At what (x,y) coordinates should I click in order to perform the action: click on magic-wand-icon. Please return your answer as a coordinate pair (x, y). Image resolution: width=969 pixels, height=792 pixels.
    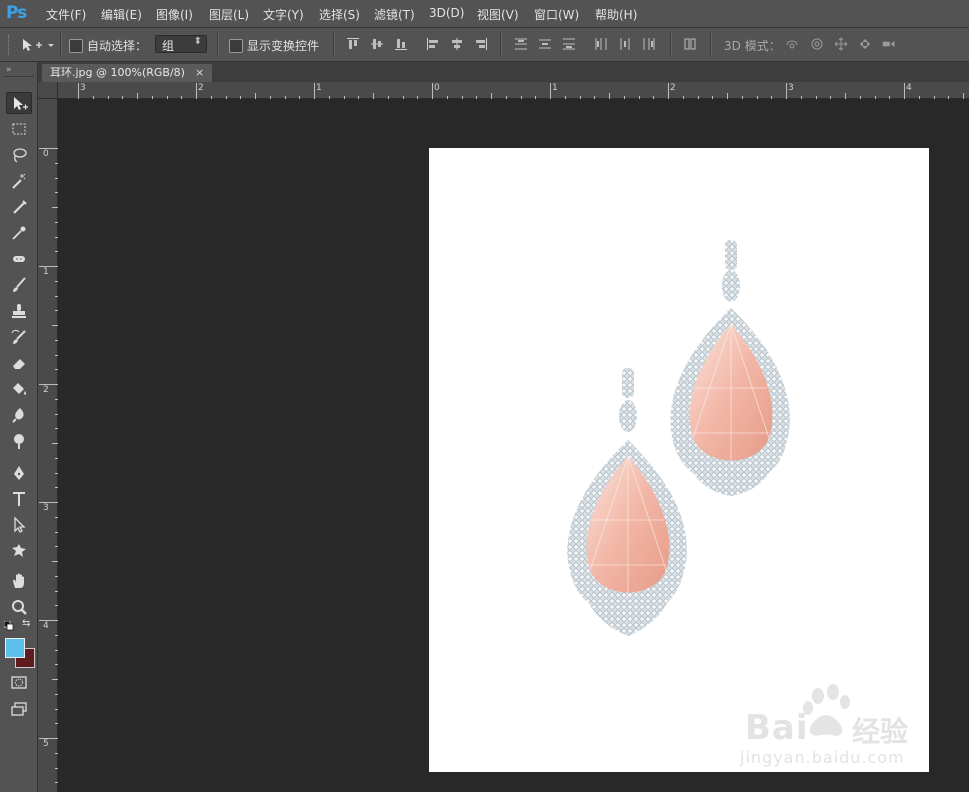
    Looking at the image, I should click on (19, 181).